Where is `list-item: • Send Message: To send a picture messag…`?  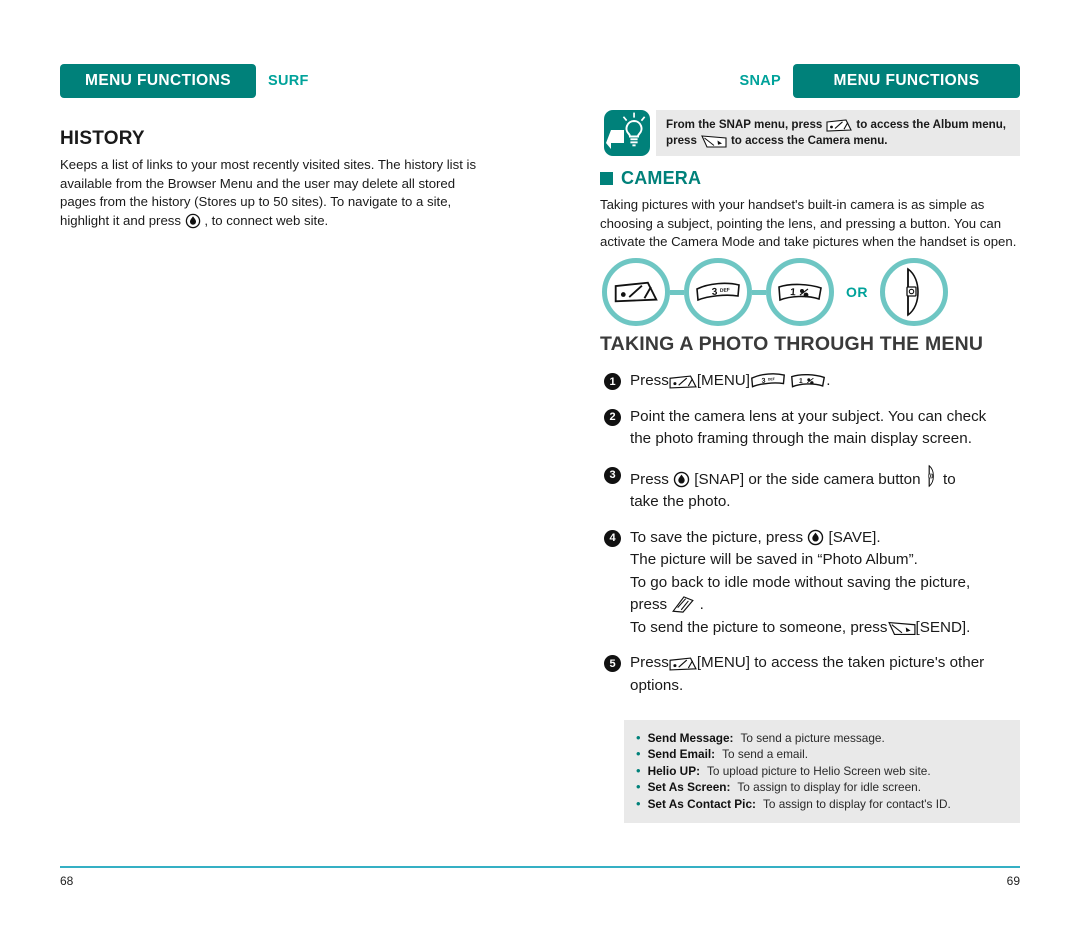
list-item: • Send Message: To send a picture messag… is located at coordinates (822, 738).